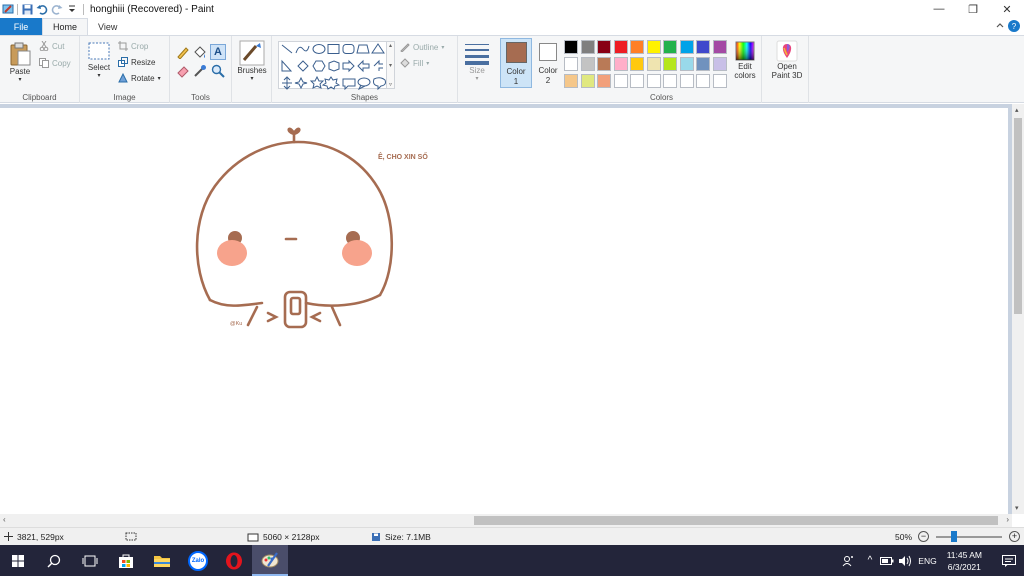  I want to click on collapse-ribbon-icon, so click(1000, 26).